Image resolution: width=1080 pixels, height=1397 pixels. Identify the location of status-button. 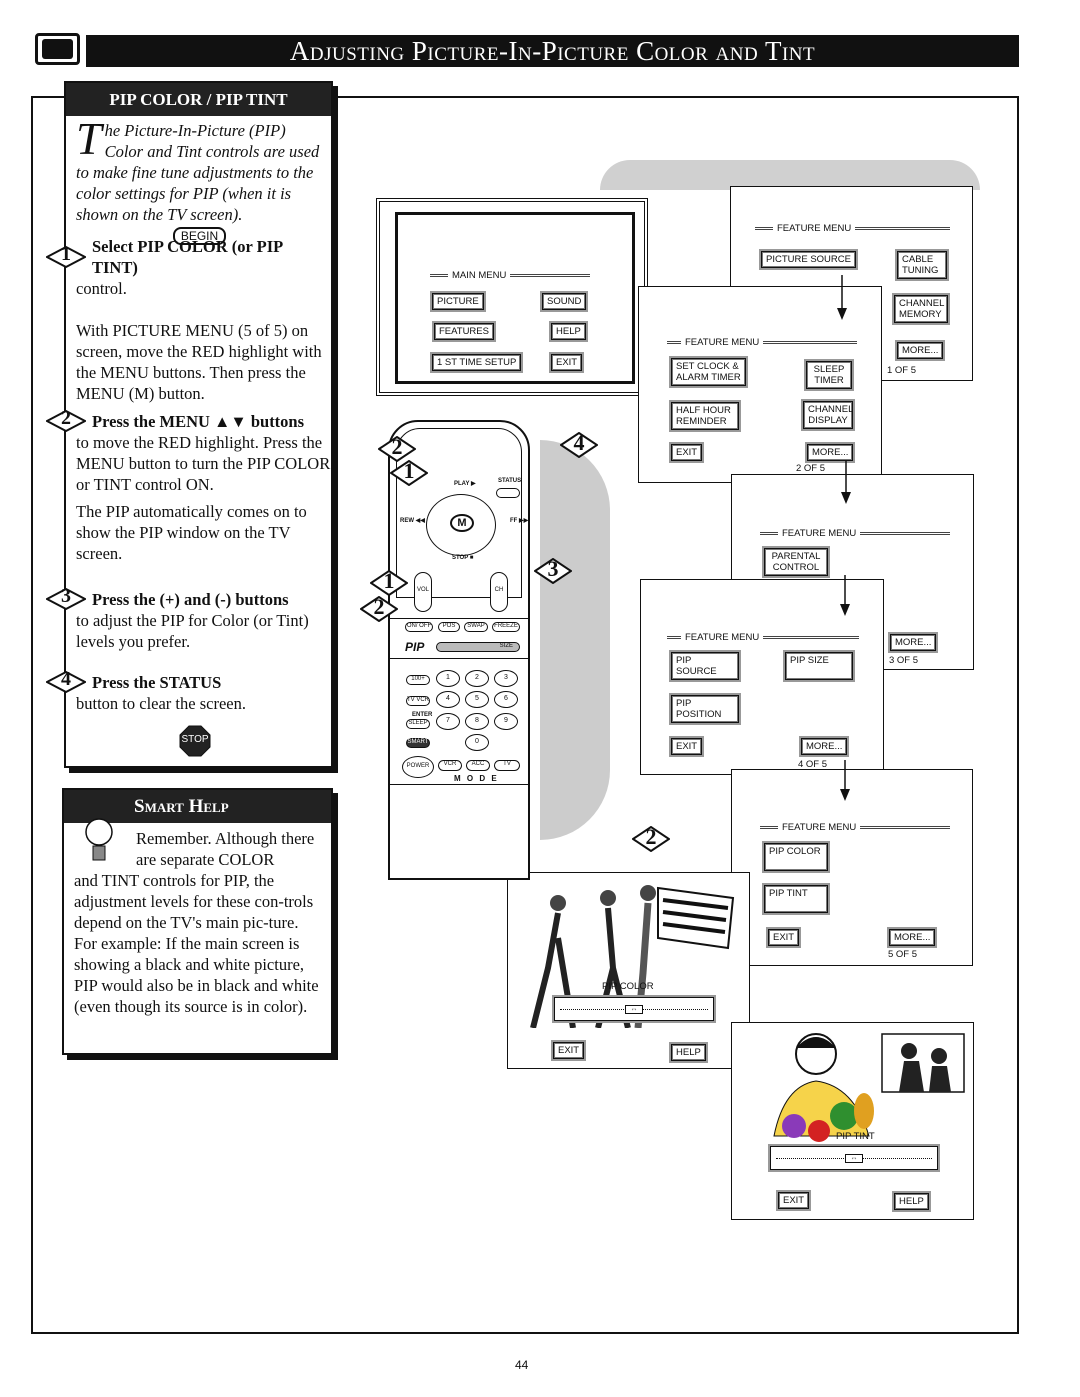
(508, 493).